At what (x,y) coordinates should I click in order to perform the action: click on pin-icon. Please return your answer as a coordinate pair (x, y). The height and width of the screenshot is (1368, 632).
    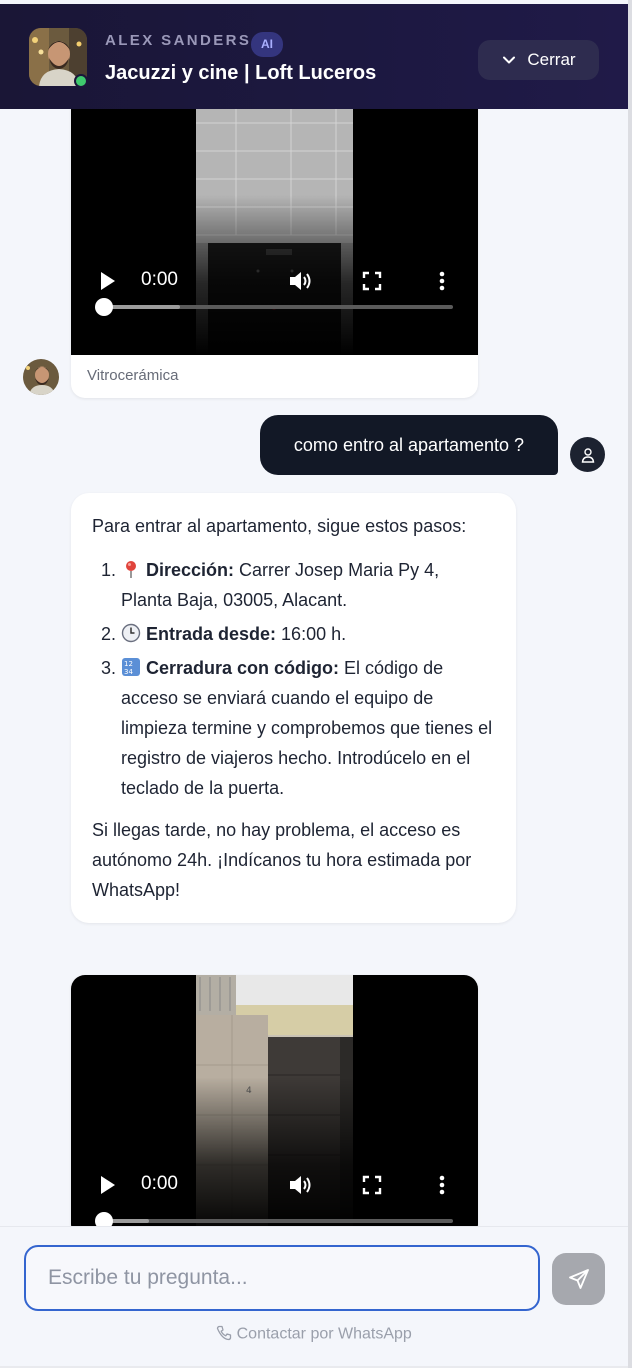
    Looking at the image, I should click on (132, 568).